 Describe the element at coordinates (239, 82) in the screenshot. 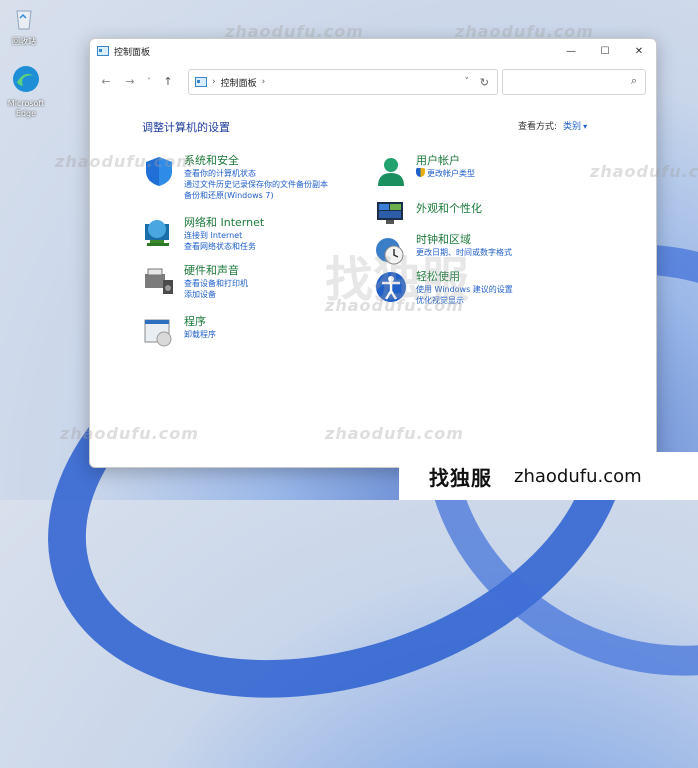

I see `breadcrumb-control-panel: 控制面板` at that location.